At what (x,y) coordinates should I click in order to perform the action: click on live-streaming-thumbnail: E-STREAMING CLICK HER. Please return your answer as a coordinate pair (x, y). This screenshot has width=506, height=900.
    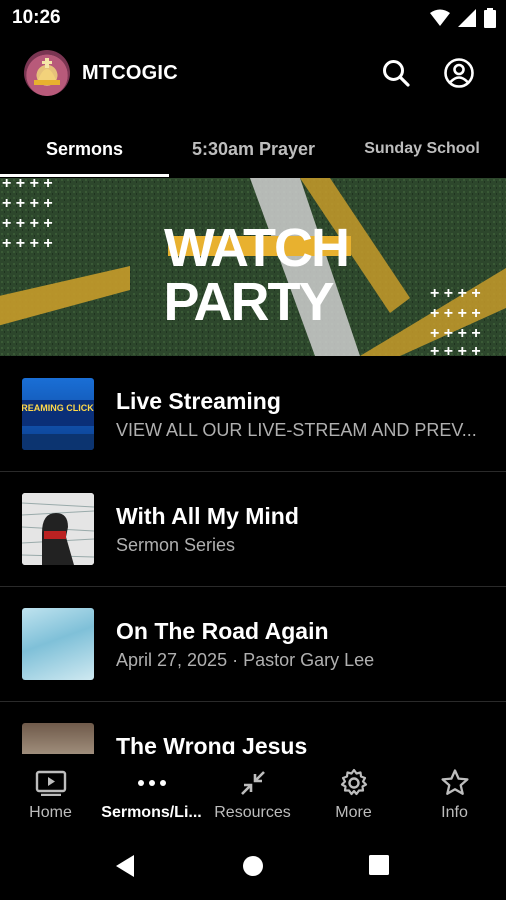
    Looking at the image, I should click on (58, 414).